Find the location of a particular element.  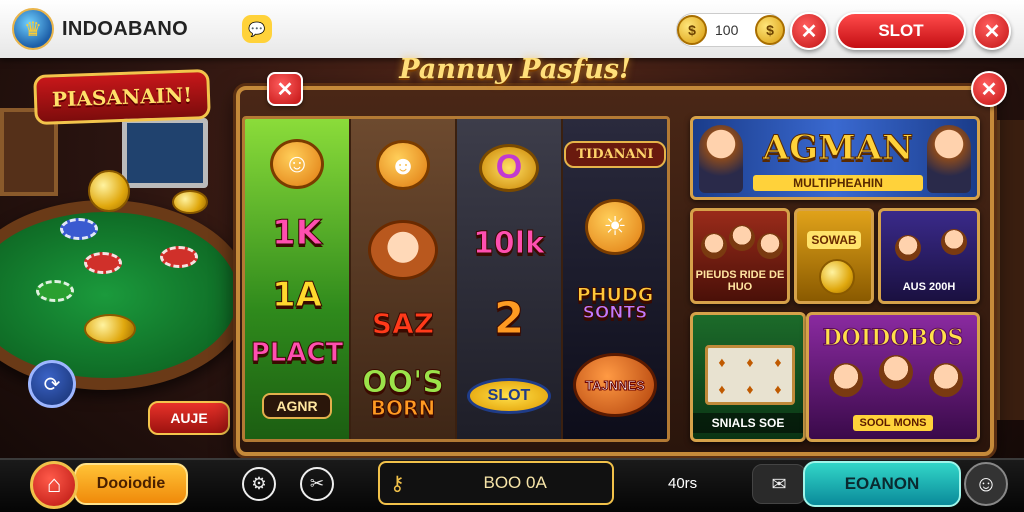

search-input is located at coordinates (530, 483).